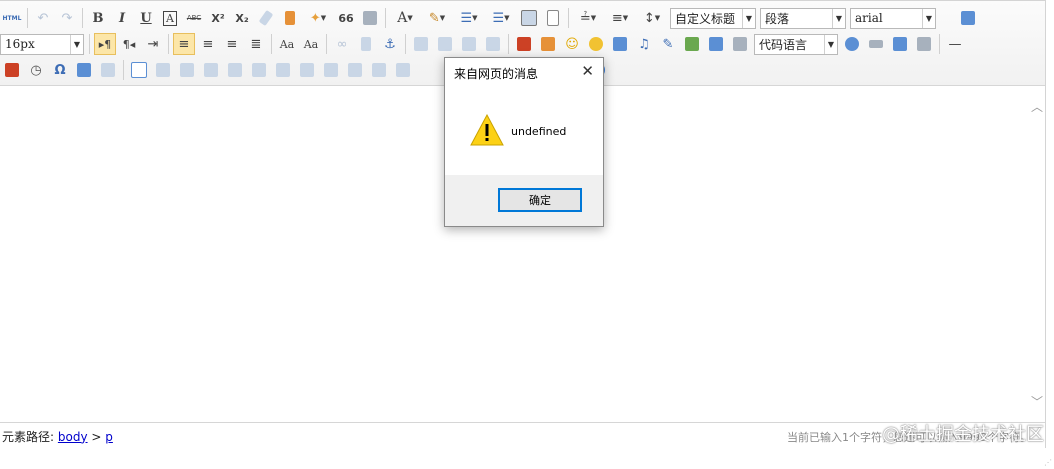  I want to click on superscript-button: X², so click(218, 18).